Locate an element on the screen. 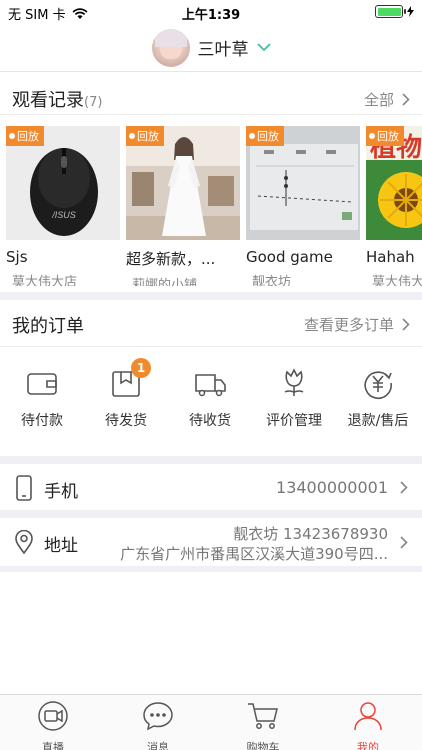 Image resolution: width=422 pixels, height=750 pixels. status-time: 上午1:39 is located at coordinates (211, 15).